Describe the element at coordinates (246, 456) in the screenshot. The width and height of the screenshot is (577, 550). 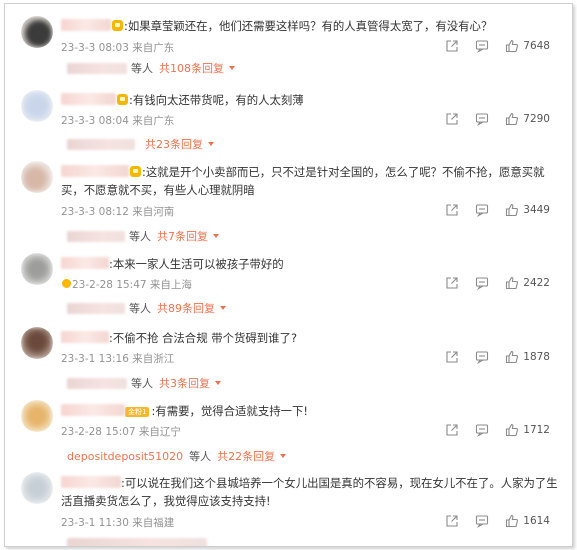
I see `view-replies-link: 共22条回复` at that location.